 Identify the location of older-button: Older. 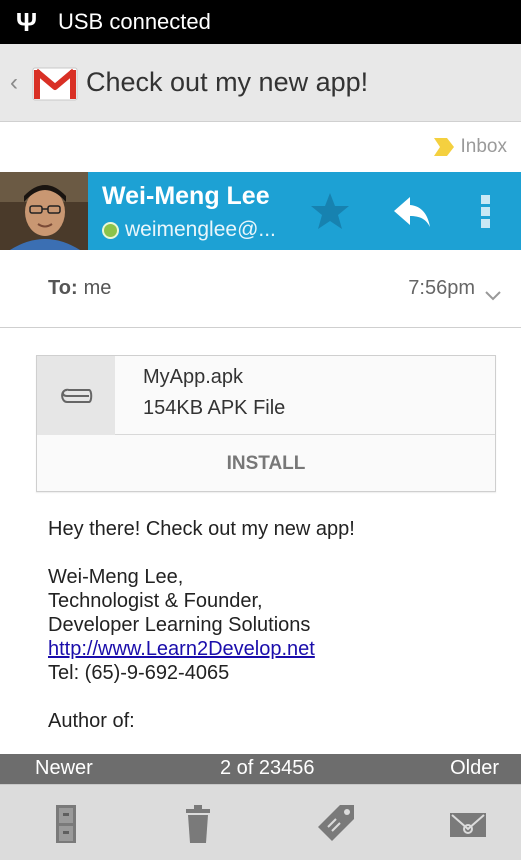
(474, 768).